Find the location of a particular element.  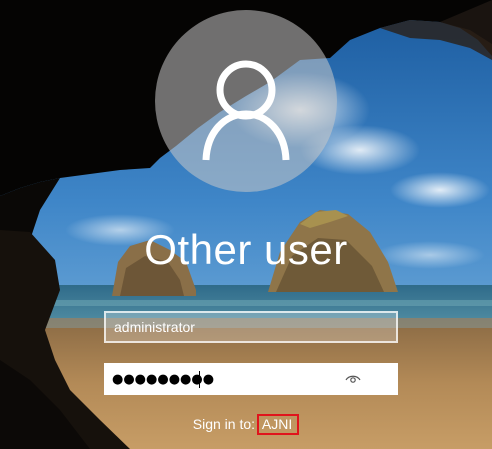

arrow-right-icon is located at coordinates (383, 379).